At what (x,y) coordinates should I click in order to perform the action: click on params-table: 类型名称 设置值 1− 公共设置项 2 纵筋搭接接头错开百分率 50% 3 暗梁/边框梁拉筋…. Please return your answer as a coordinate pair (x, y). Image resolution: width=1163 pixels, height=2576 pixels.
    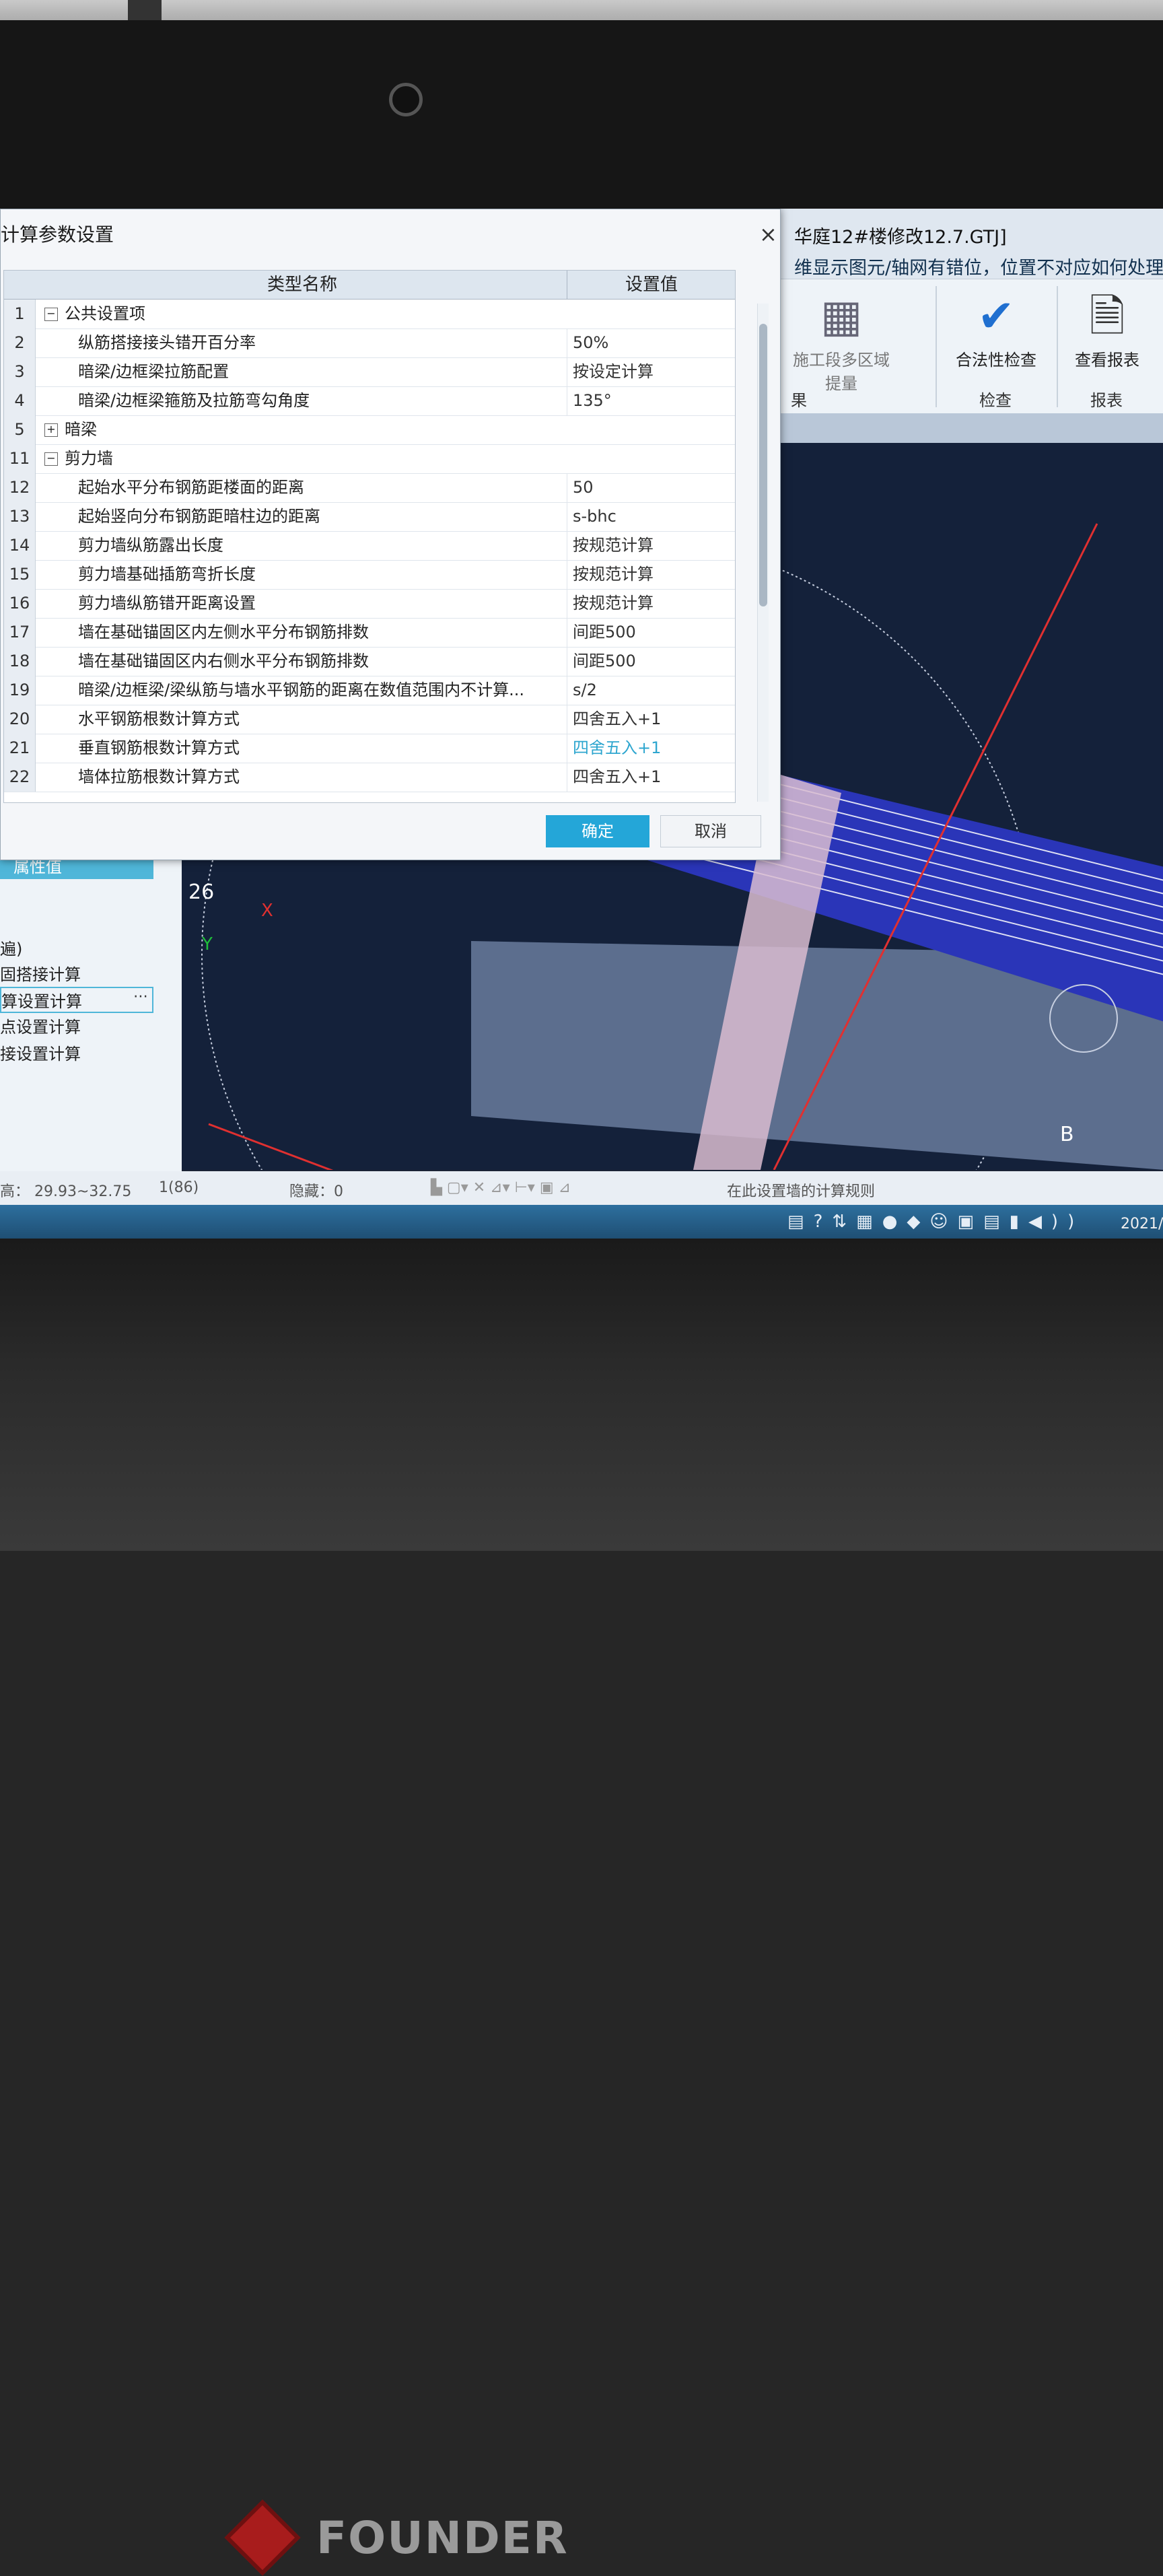
    Looking at the image, I should click on (370, 536).